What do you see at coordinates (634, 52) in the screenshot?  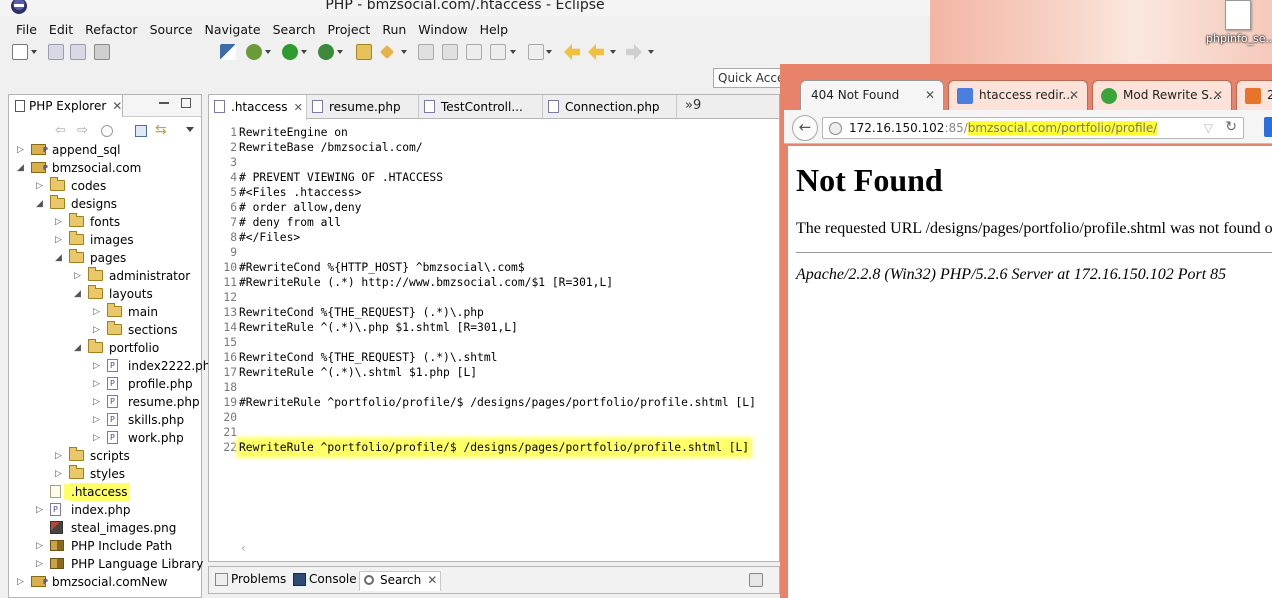 I see `forward-arrow-icon` at bounding box center [634, 52].